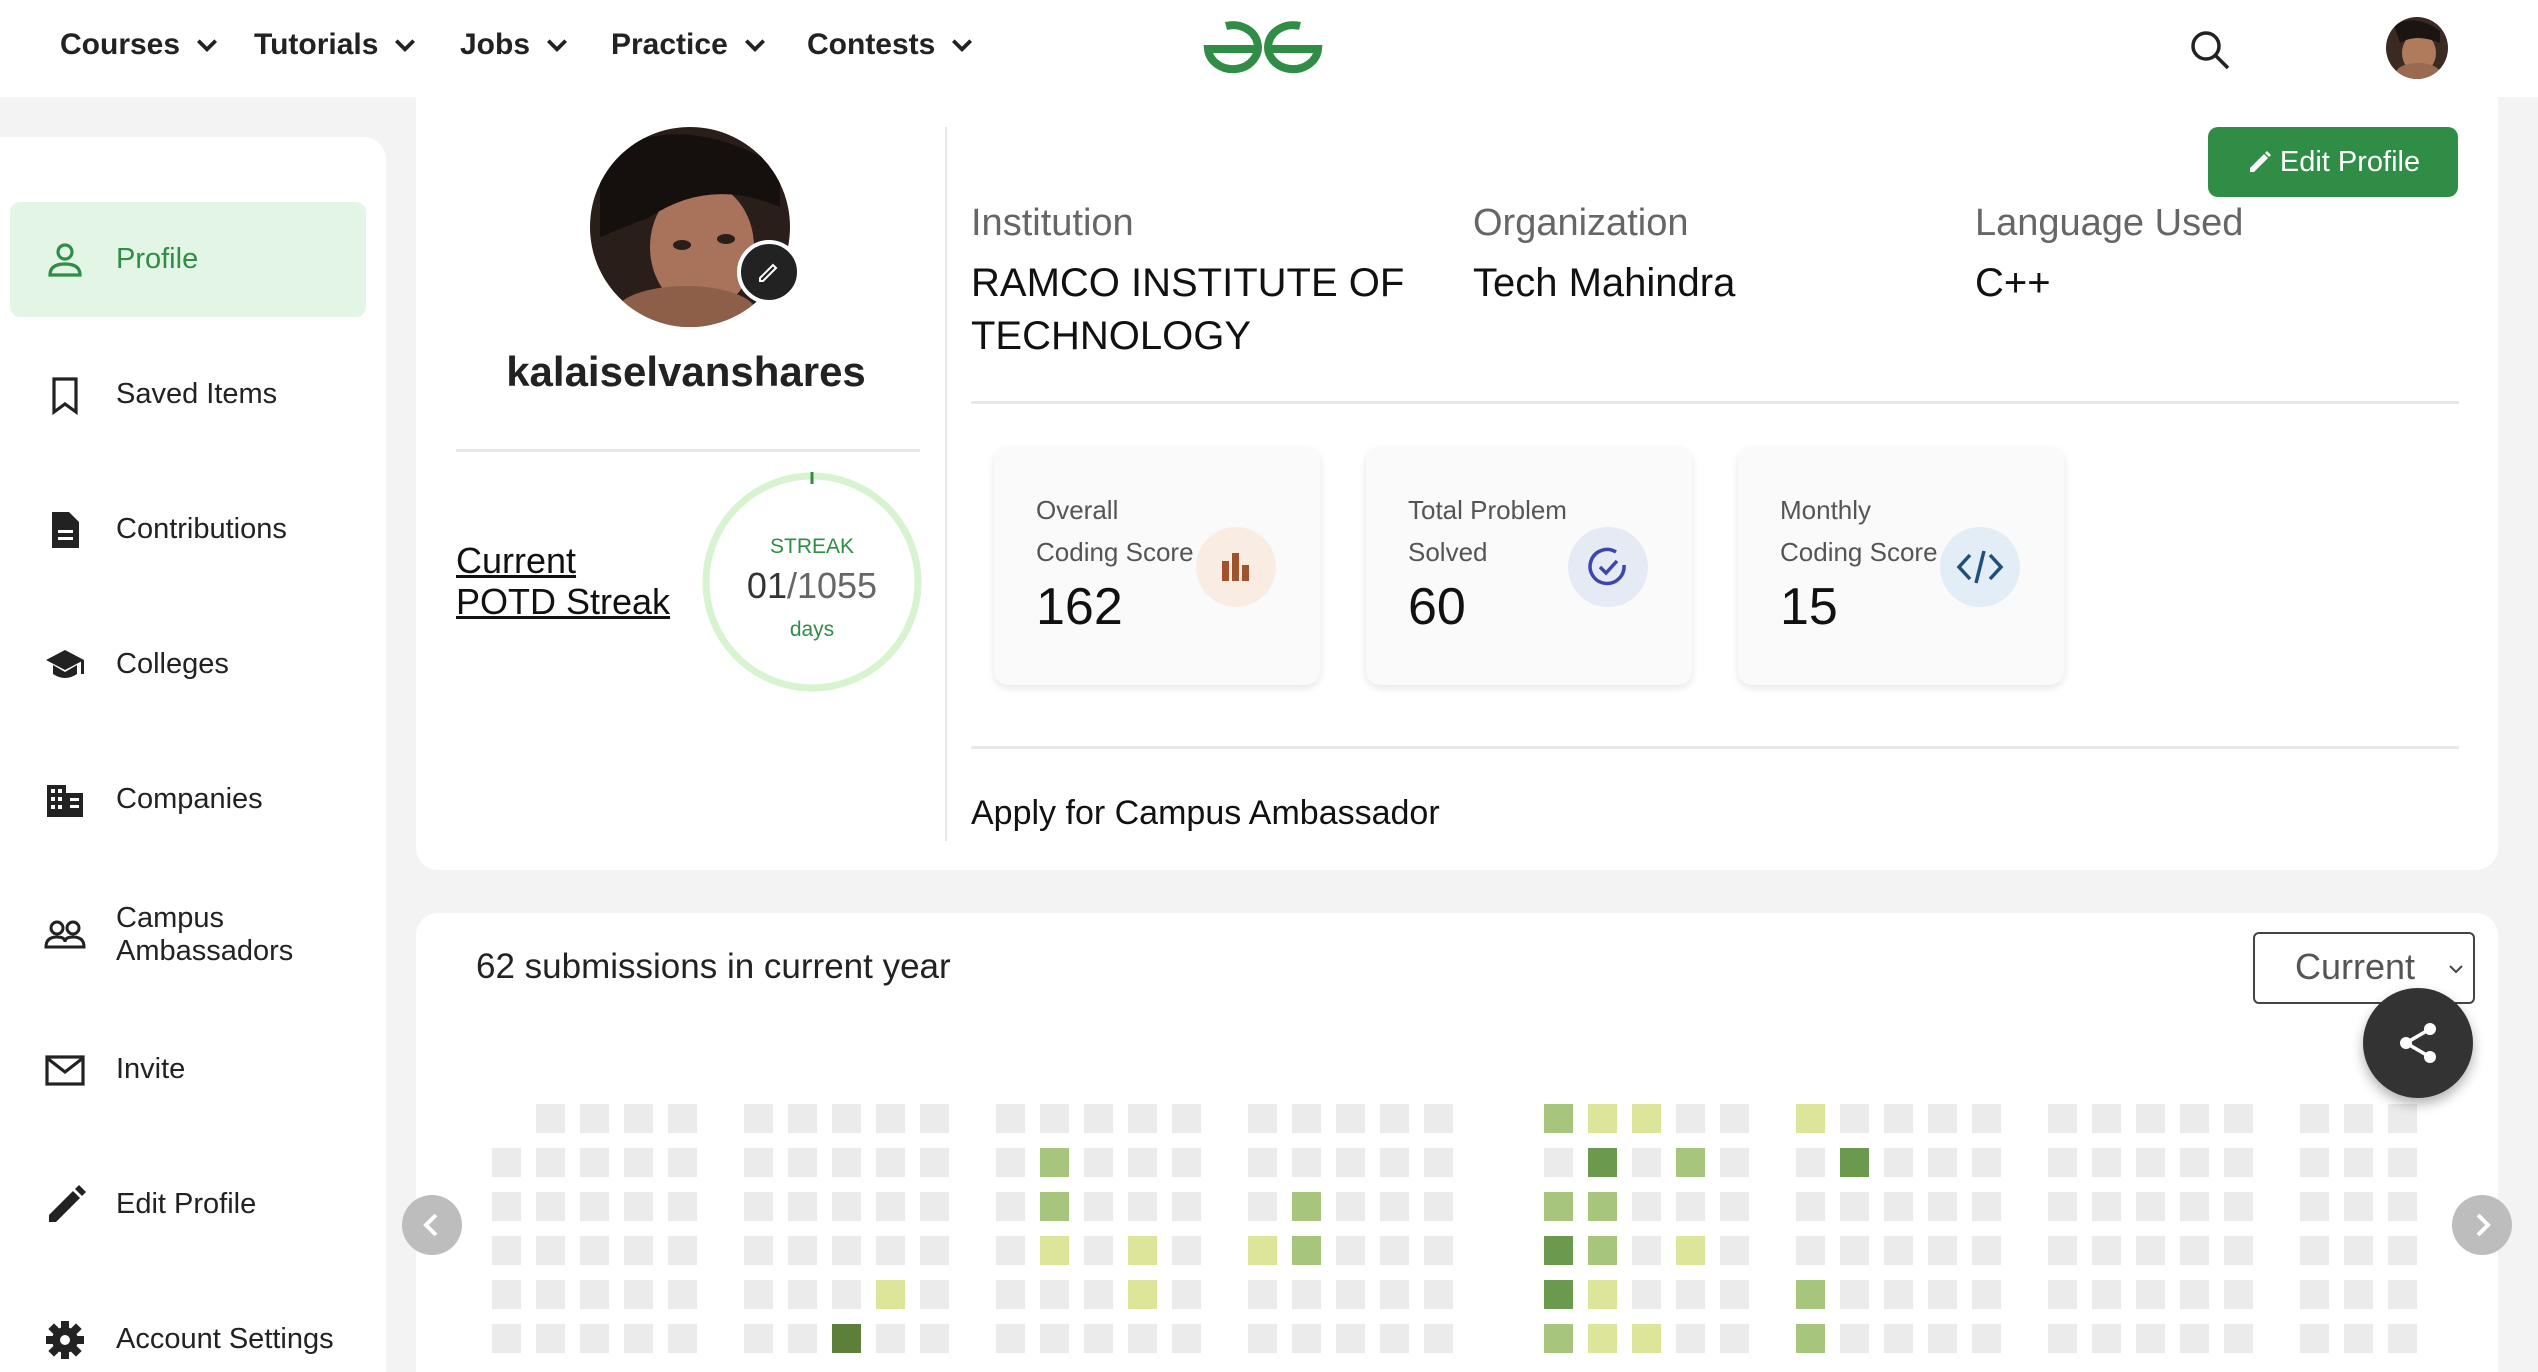 Image resolution: width=2538 pixels, height=1372 pixels. Describe the element at coordinates (65, 934) in the screenshot. I see `people-icon` at that location.